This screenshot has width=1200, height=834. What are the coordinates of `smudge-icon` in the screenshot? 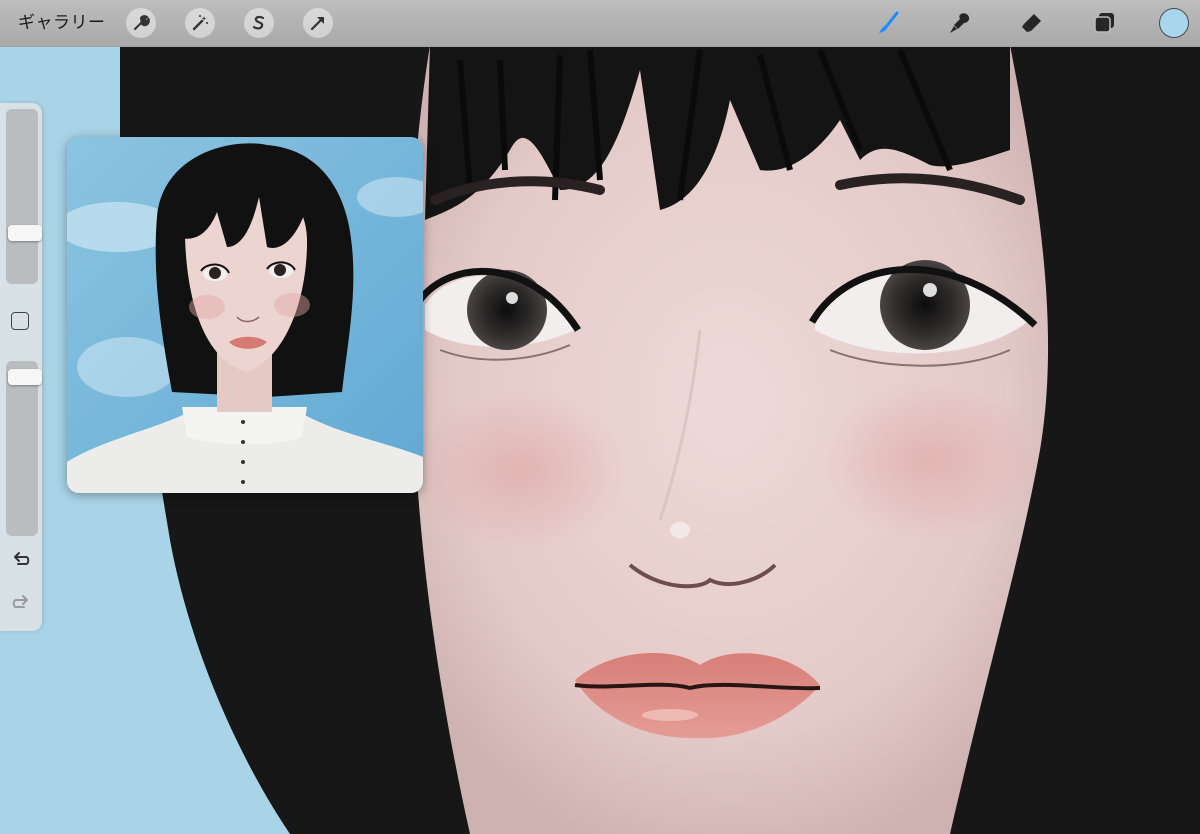 It's located at (960, 23).